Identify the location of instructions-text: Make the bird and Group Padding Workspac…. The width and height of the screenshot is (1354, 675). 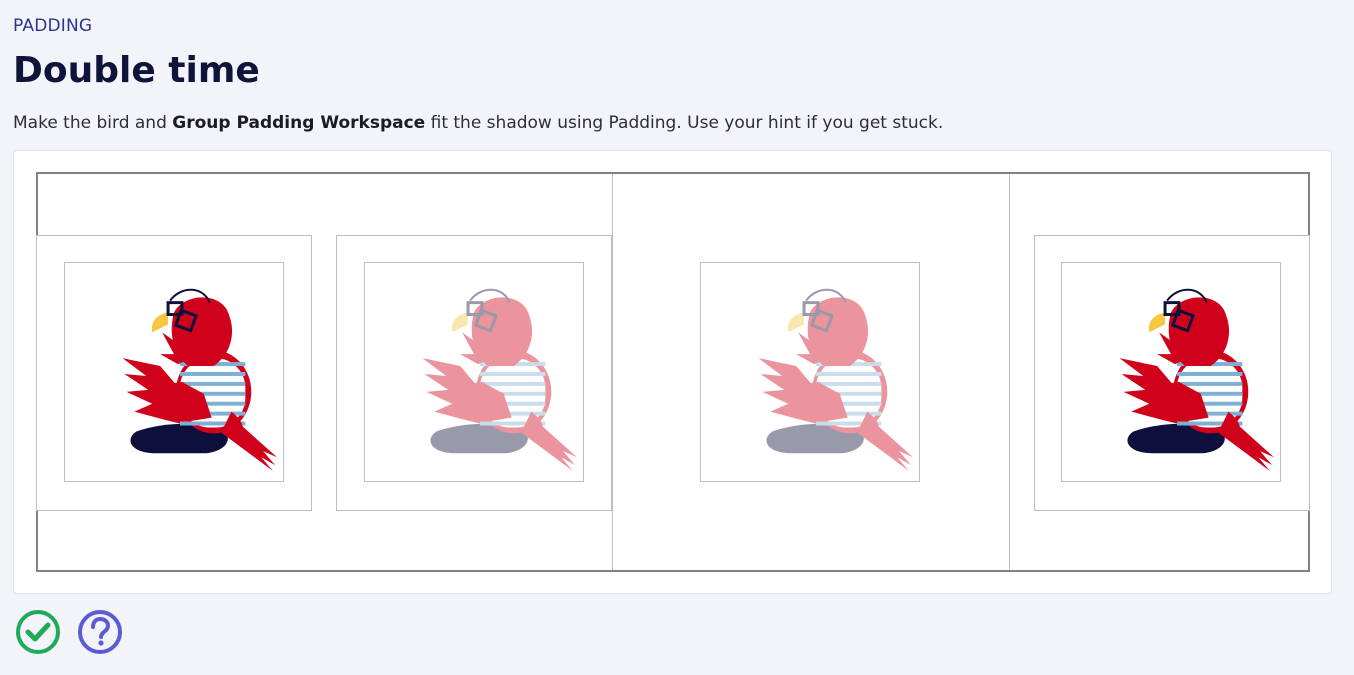
(478, 123).